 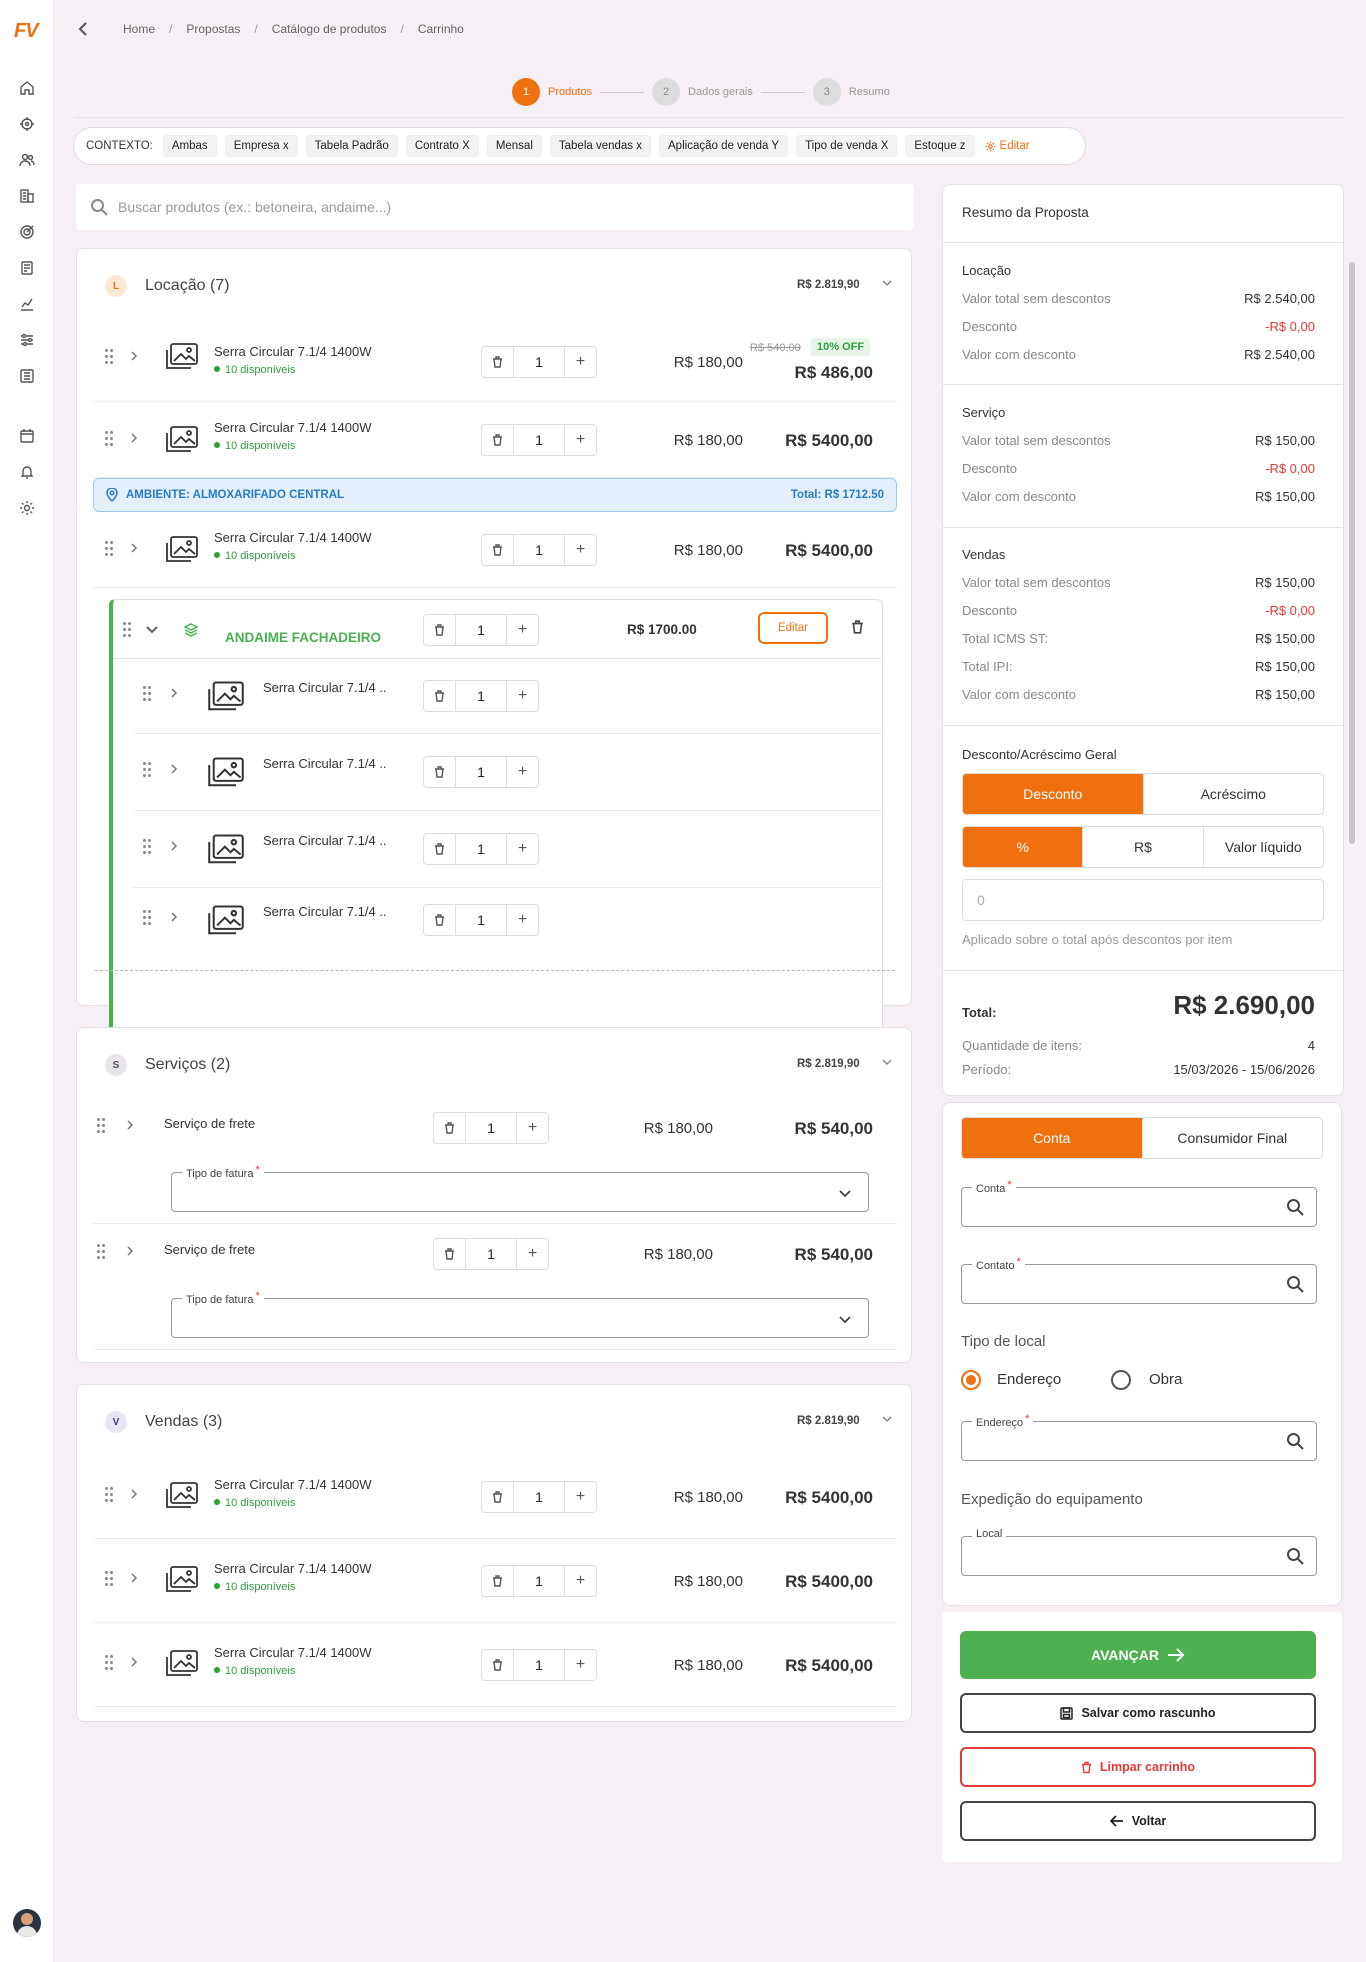 I want to click on step-3-label: Resumo, so click(x=869, y=92).